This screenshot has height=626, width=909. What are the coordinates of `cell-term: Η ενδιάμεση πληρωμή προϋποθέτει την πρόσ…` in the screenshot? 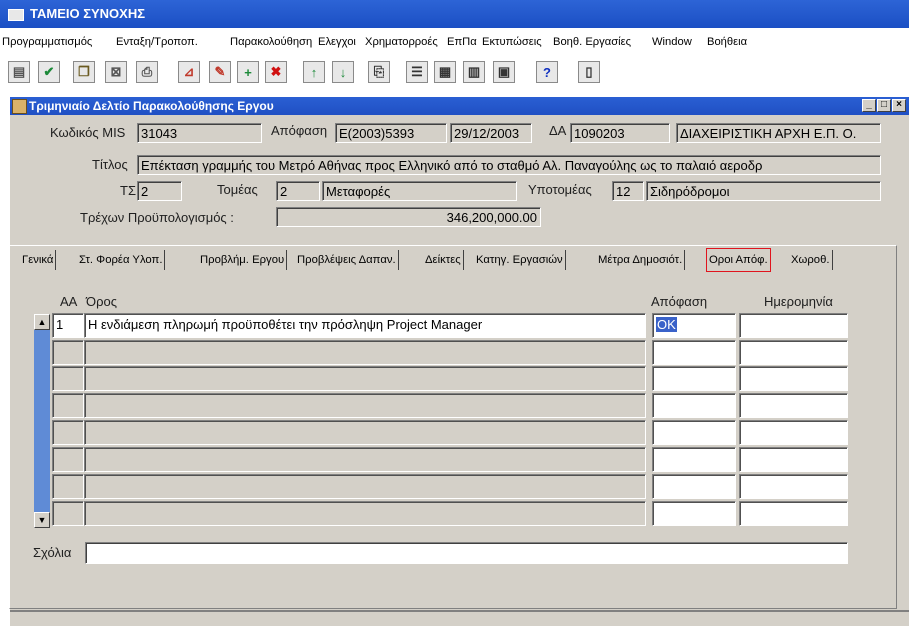 It's located at (365, 325).